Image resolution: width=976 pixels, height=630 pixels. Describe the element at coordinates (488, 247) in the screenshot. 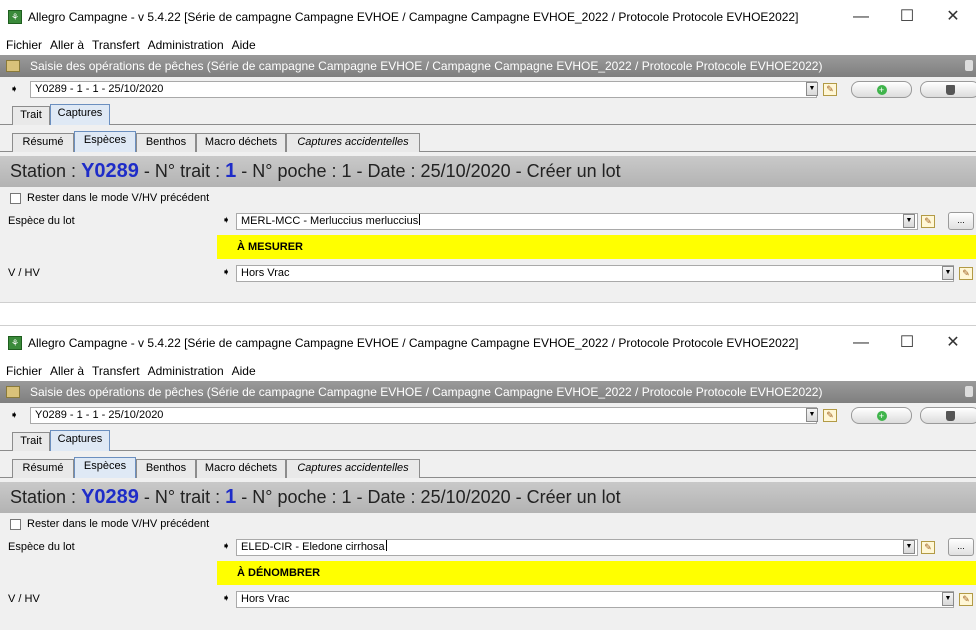

I see `status-row: À MESURER` at that location.